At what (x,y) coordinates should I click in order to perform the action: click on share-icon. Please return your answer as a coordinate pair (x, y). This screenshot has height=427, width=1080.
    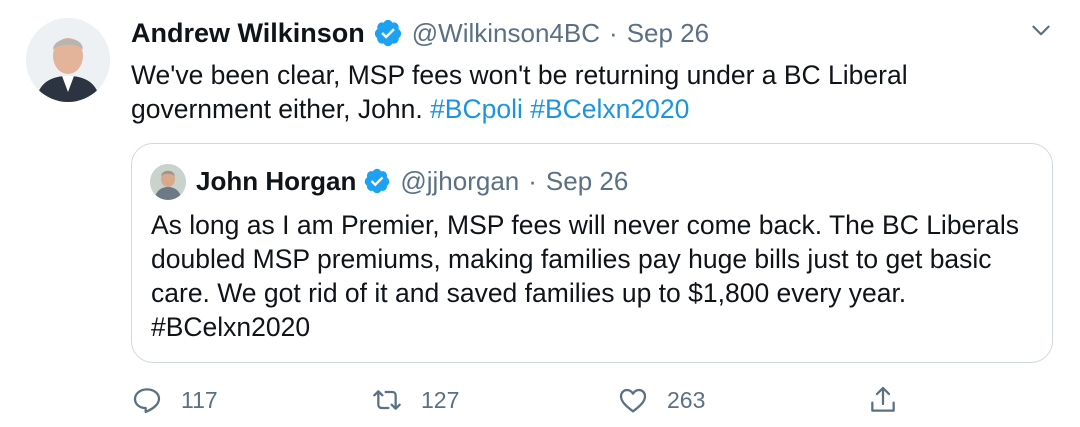
    Looking at the image, I should click on (883, 399).